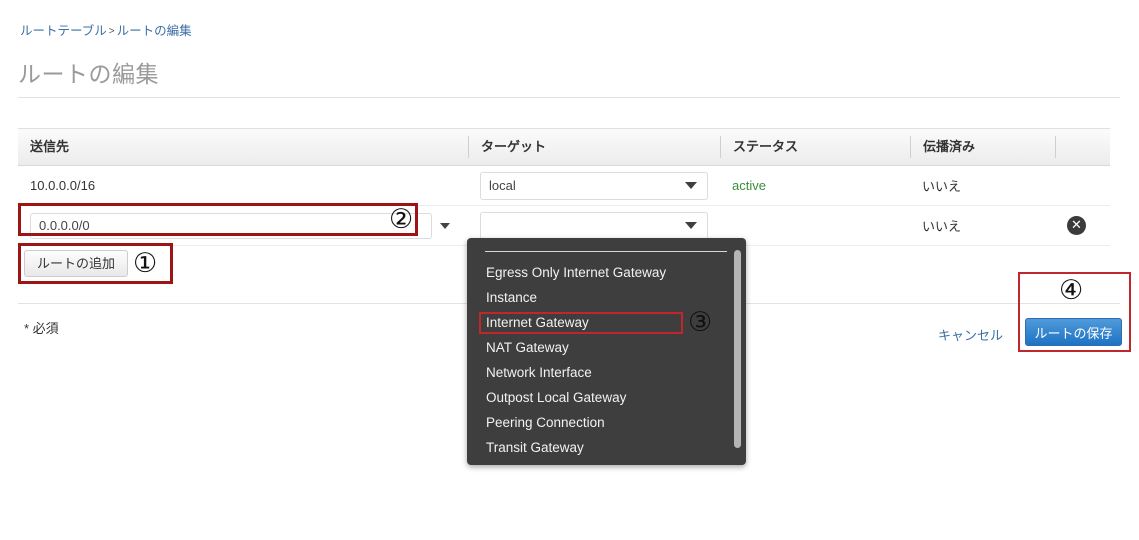 The image size is (1139, 540). What do you see at coordinates (76, 263) in the screenshot?
I see `add-route-button: ルートの追加` at bounding box center [76, 263].